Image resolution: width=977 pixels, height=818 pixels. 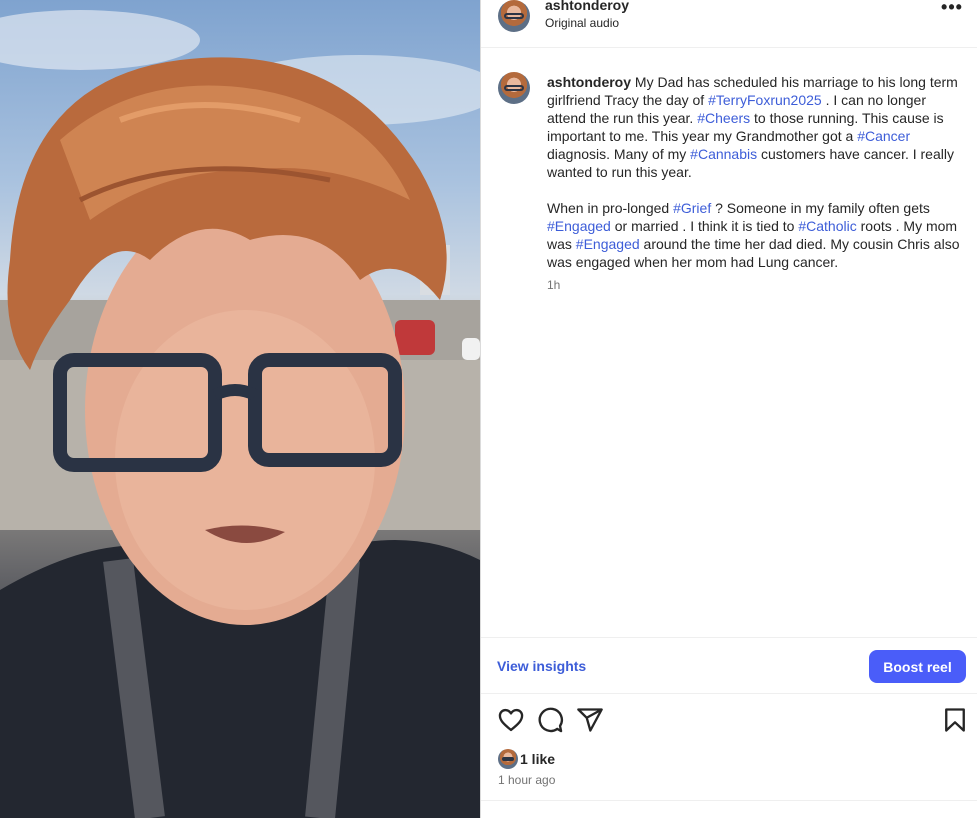 I want to click on insights-bar: View insights Boost reel, so click(x=729, y=665).